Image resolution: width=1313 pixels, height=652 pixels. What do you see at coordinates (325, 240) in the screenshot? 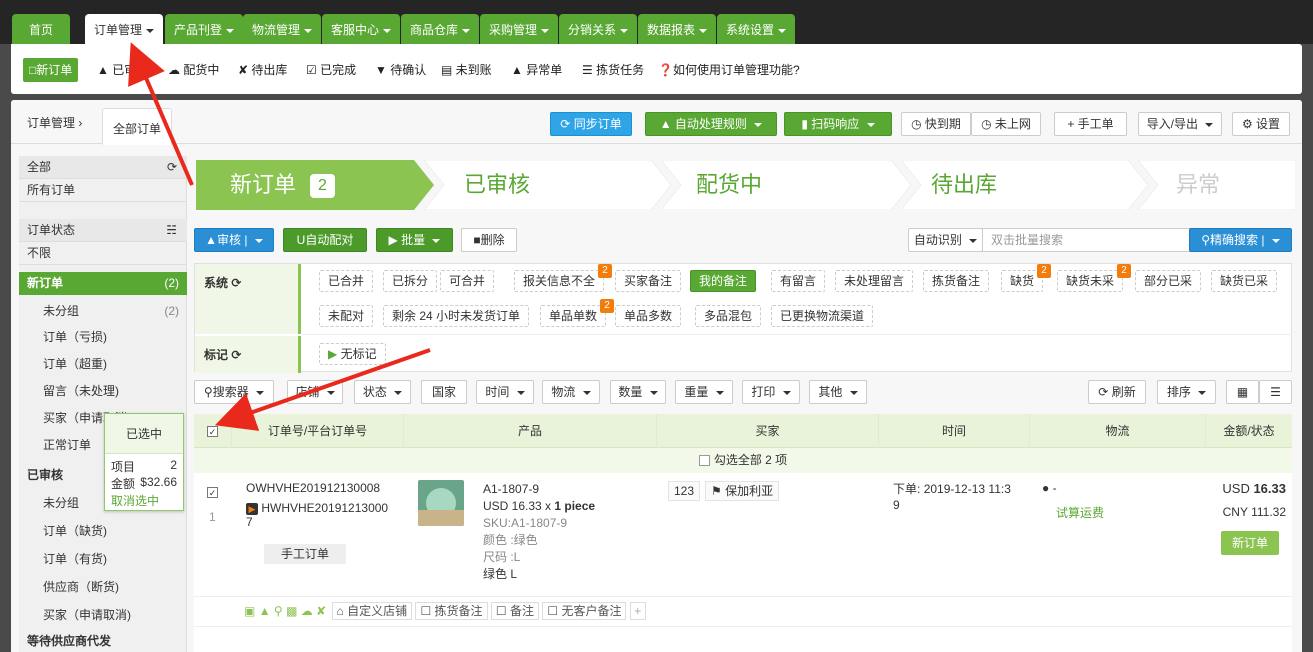
I see `auto-match-button: U自动配对` at bounding box center [325, 240].